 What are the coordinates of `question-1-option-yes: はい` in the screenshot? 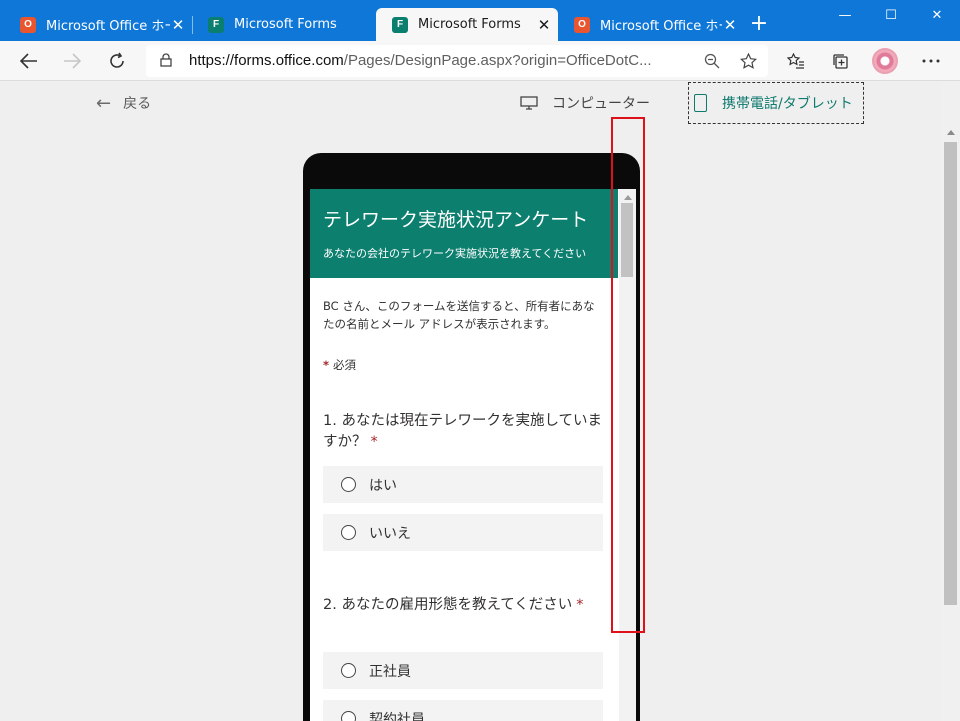 It's located at (463, 484).